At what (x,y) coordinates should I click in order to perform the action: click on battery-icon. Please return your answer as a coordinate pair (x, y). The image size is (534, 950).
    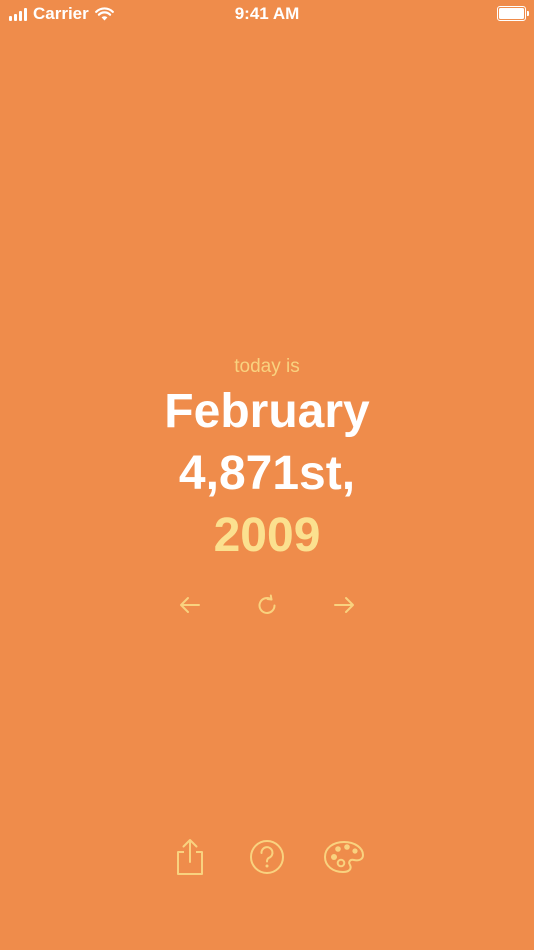
    Looking at the image, I should click on (513, 13).